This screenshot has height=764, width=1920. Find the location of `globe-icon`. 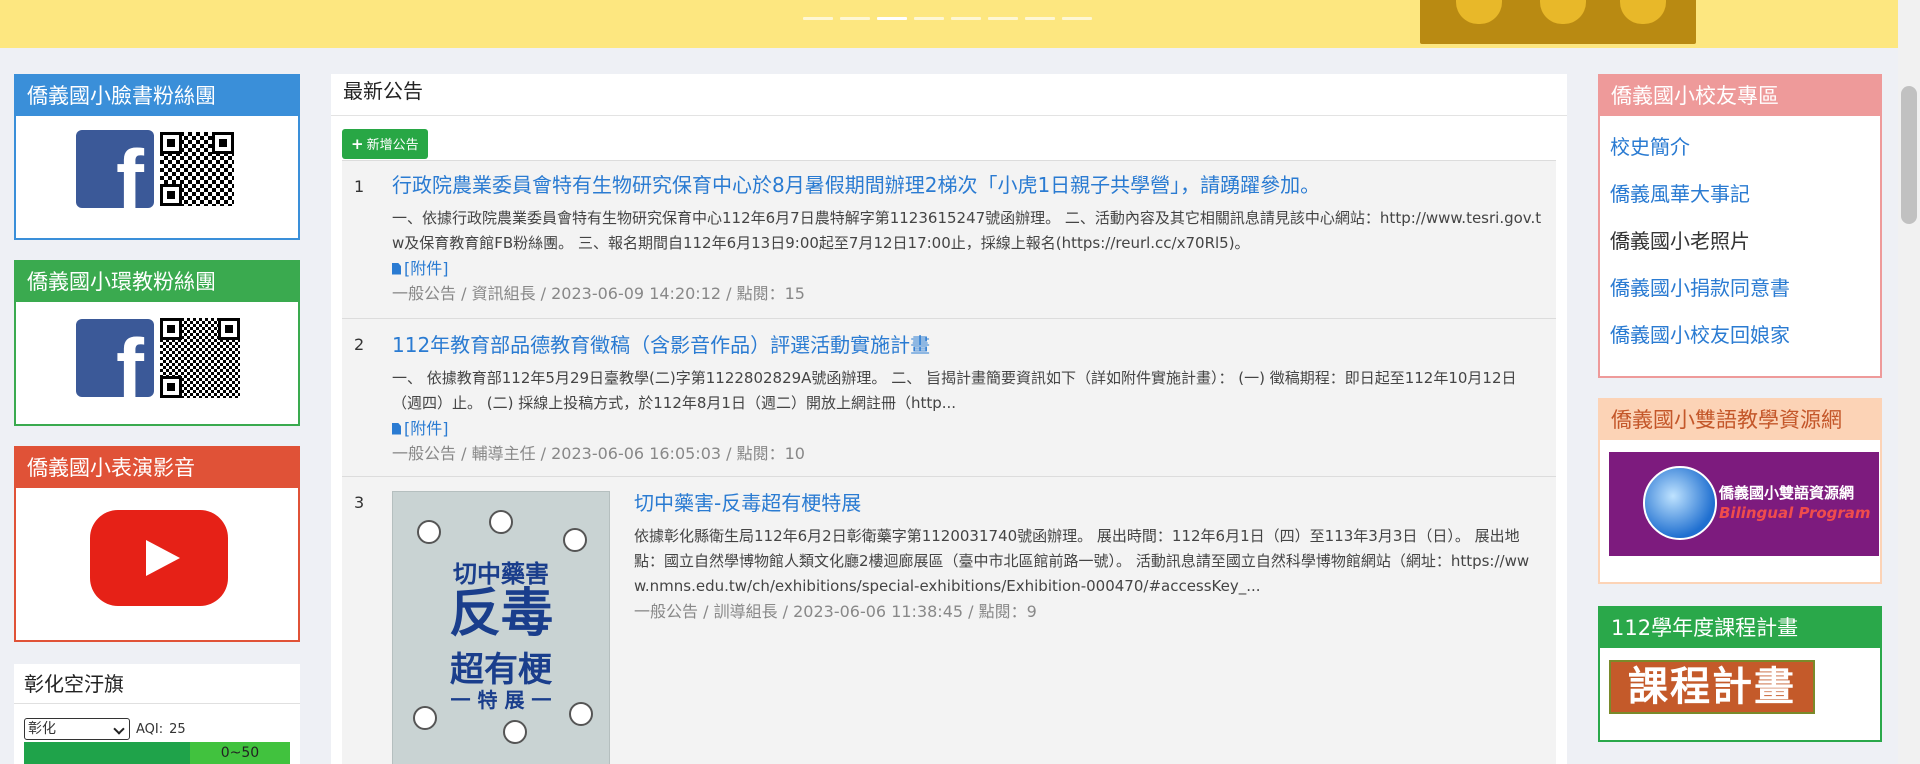

globe-icon is located at coordinates (1680, 503).